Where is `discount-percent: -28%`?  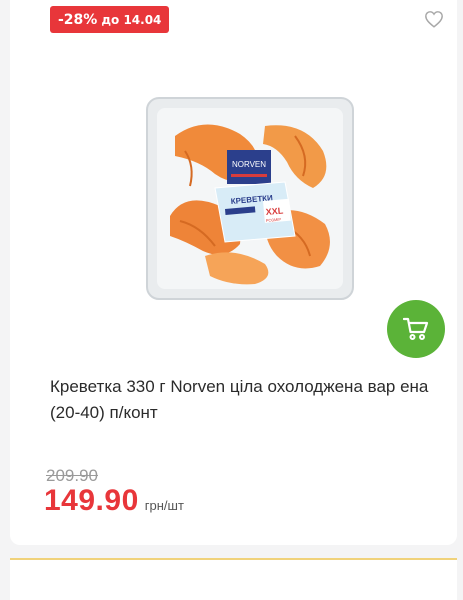 discount-percent: -28% is located at coordinates (78, 19).